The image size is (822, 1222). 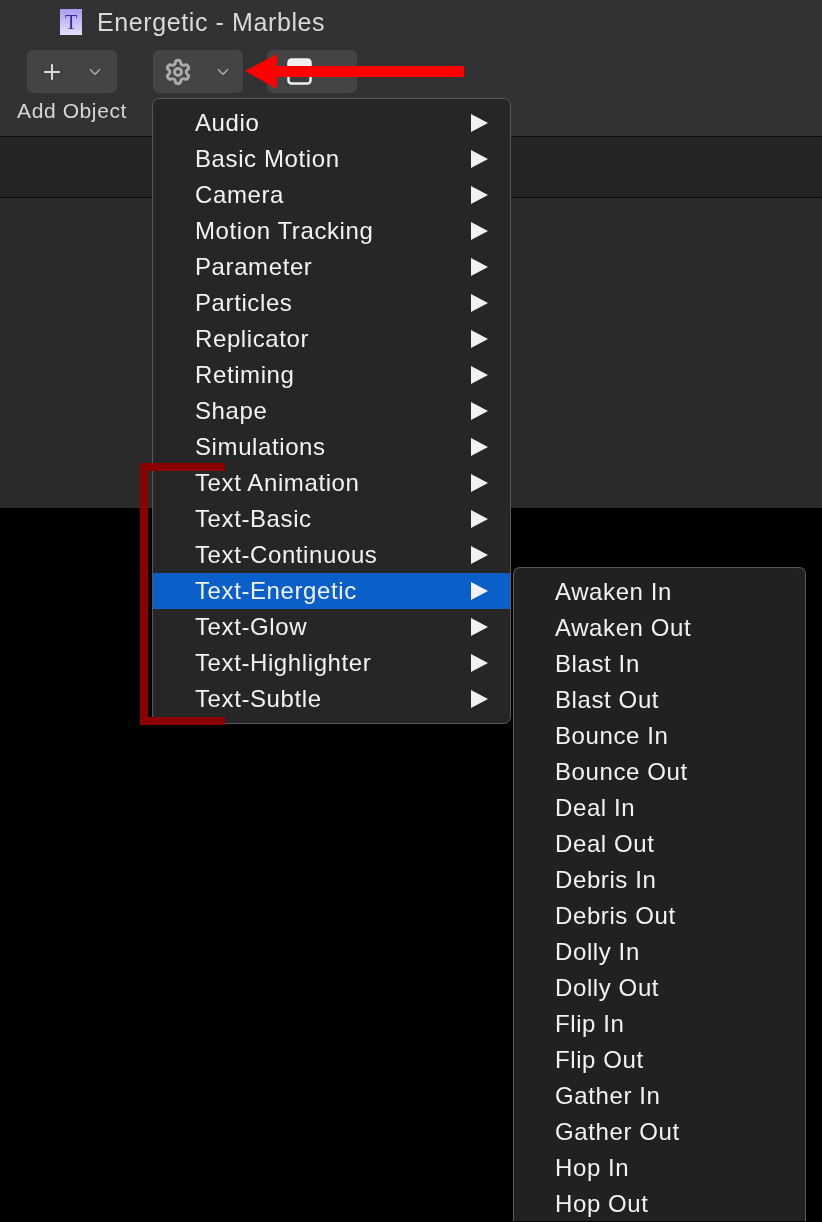 I want to click on menu-item: Hop Out, so click(x=659, y=1204).